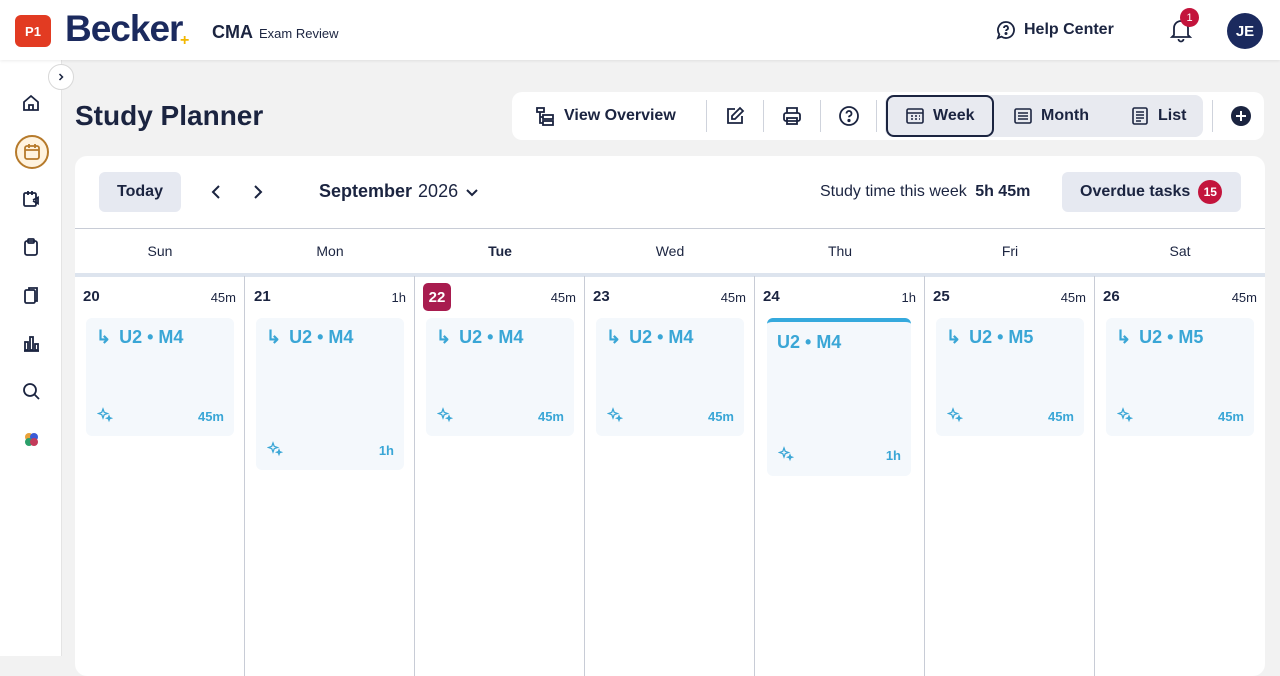  Describe the element at coordinates (1180, 251) in the screenshot. I see `weekday-label: Sat` at that location.